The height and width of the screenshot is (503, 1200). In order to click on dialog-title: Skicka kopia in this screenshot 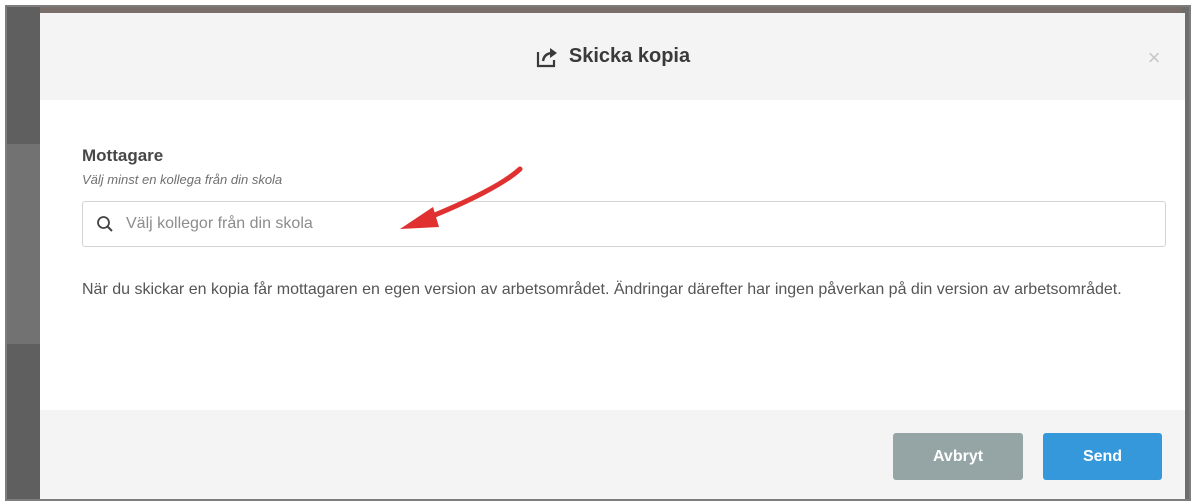, I will do `click(612, 56)`.